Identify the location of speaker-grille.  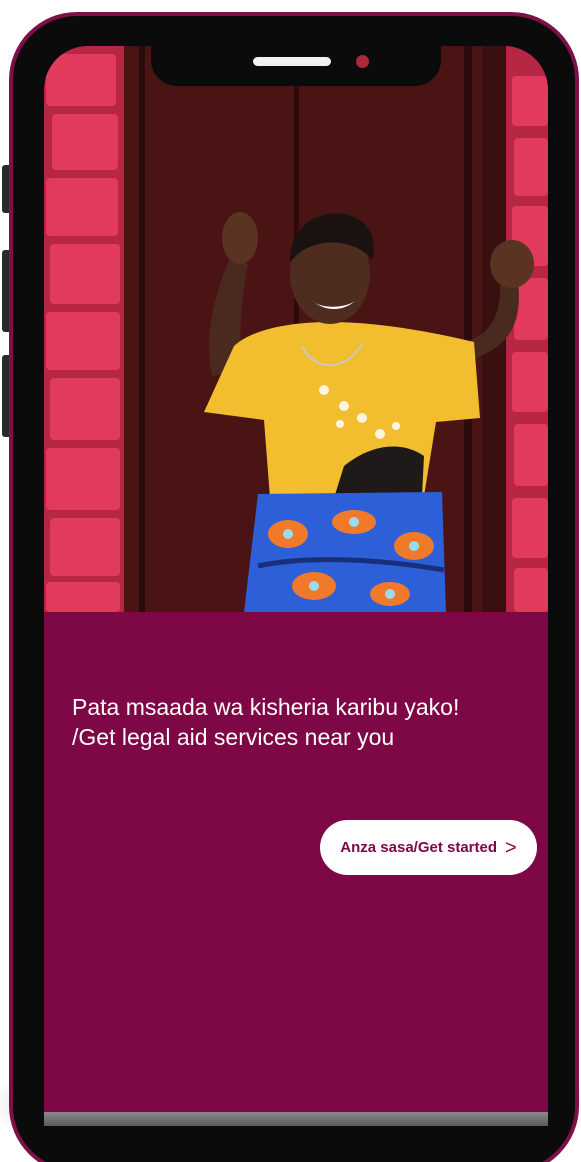
(292, 61).